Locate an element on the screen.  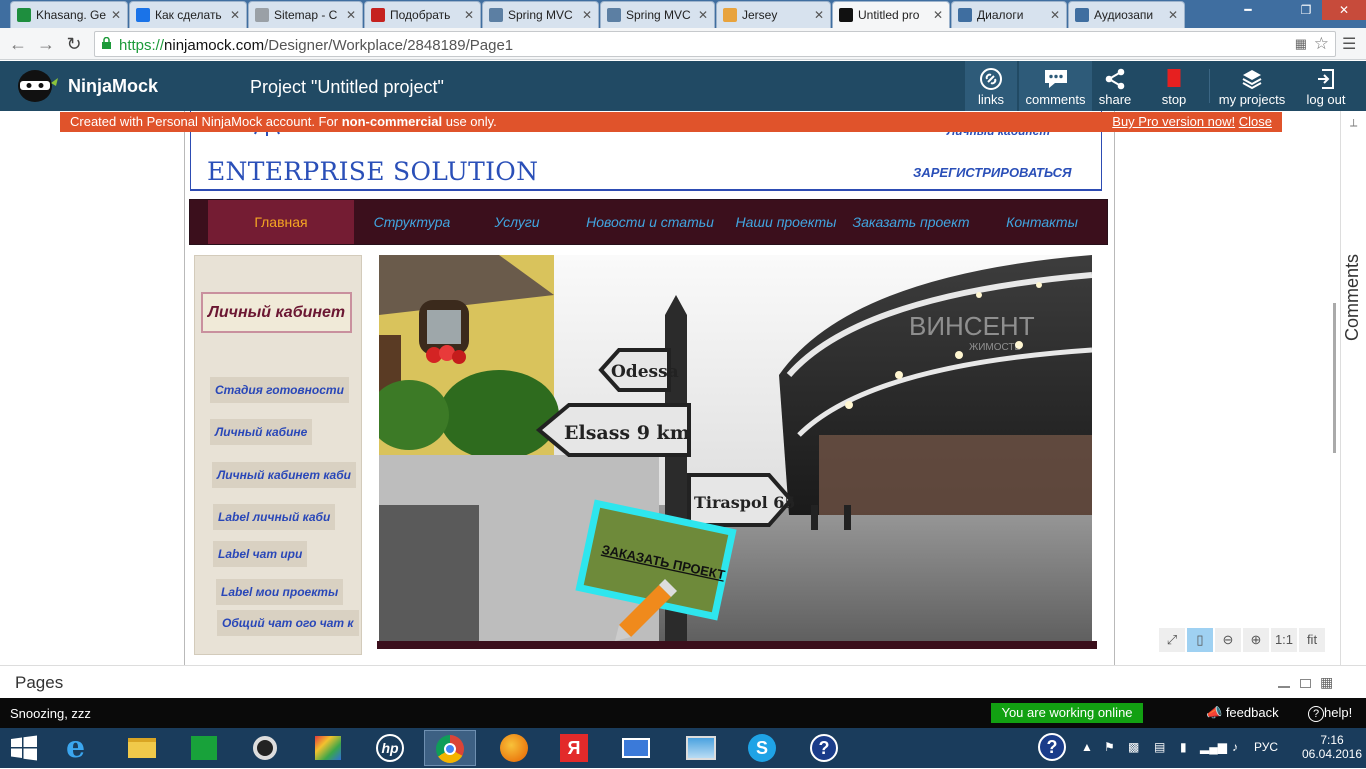
tray-help-icon: ? is located at coordinates (1052, 747).